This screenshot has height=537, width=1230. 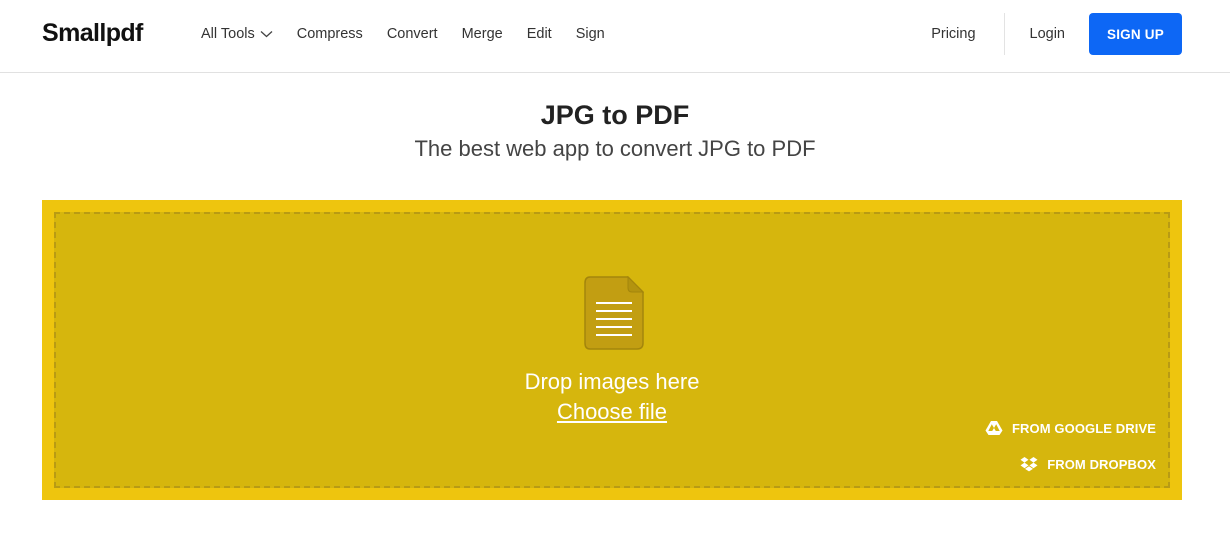 What do you see at coordinates (1047, 34) in the screenshot?
I see `login-link: Login` at bounding box center [1047, 34].